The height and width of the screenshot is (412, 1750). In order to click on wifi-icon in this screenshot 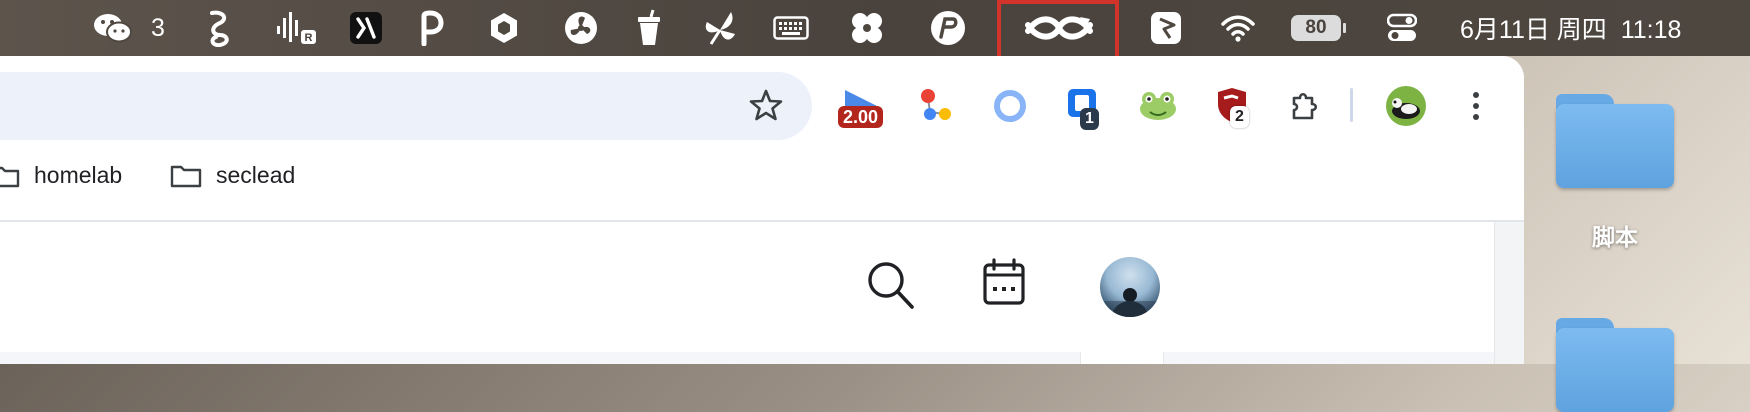, I will do `click(1238, 28)`.